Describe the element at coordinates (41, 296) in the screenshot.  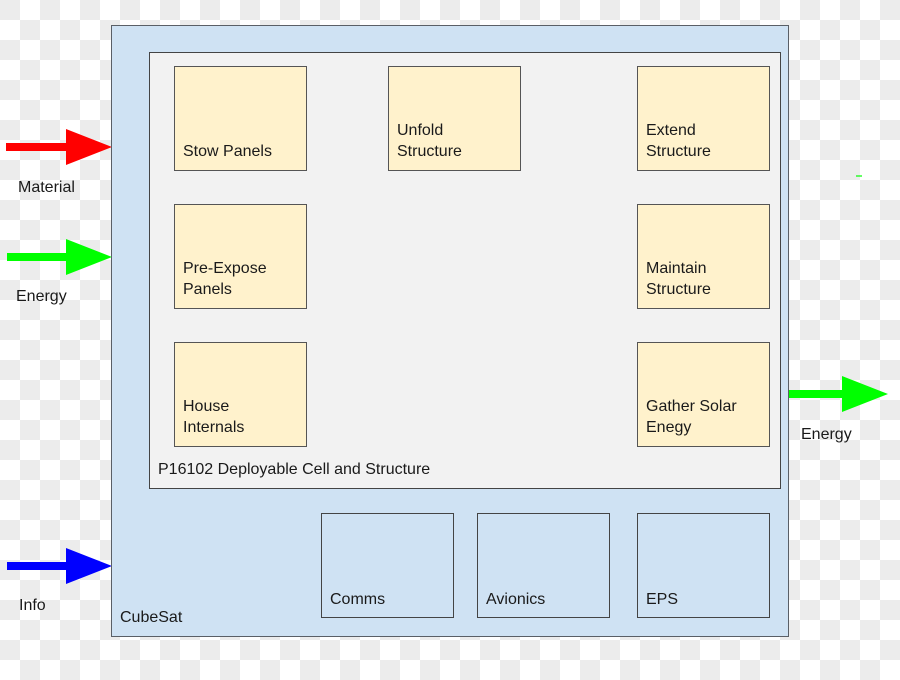
I see `energy-input-label: Energy` at that location.